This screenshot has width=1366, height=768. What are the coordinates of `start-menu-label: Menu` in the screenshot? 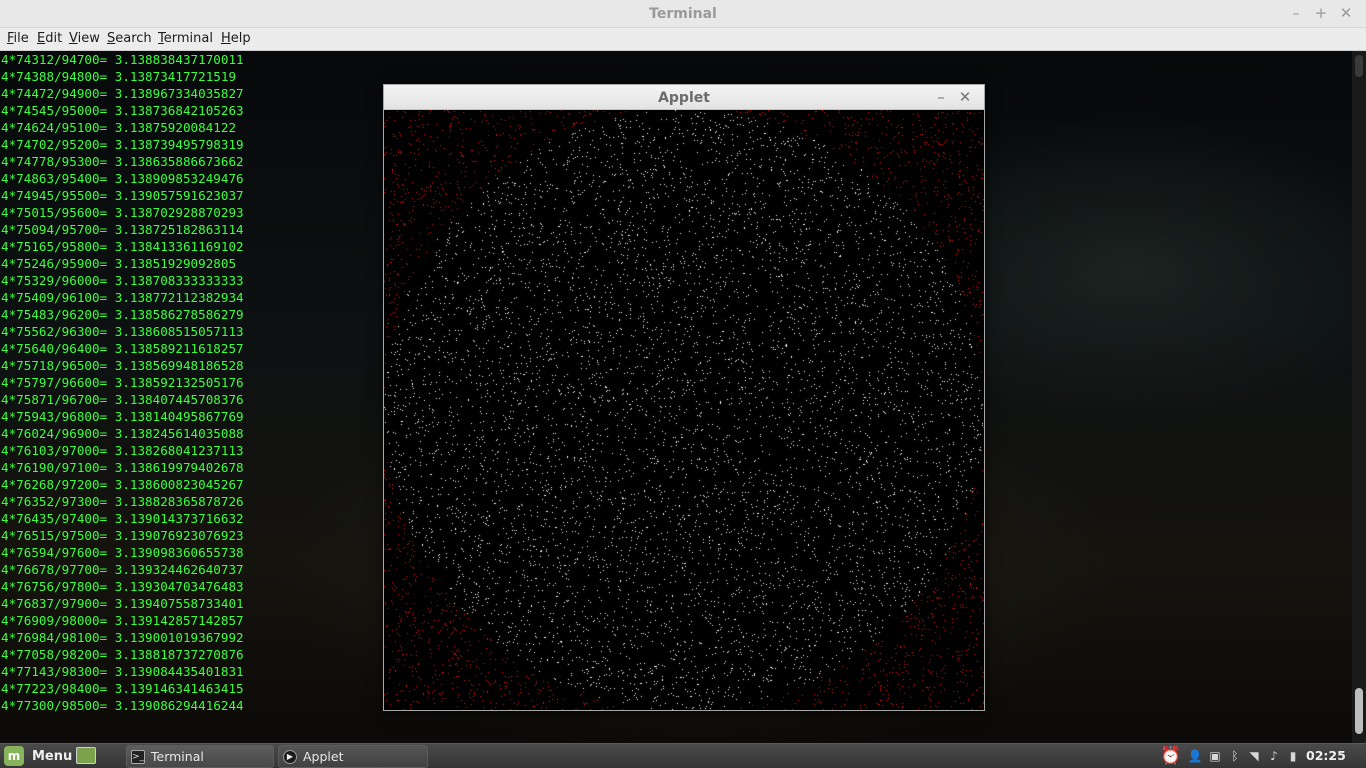 It's located at (52, 756).